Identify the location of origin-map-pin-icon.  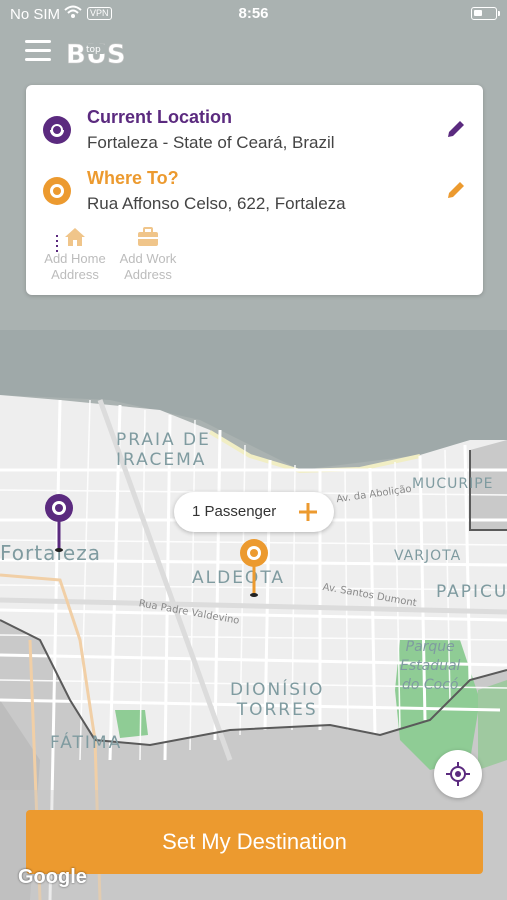
(59, 523).